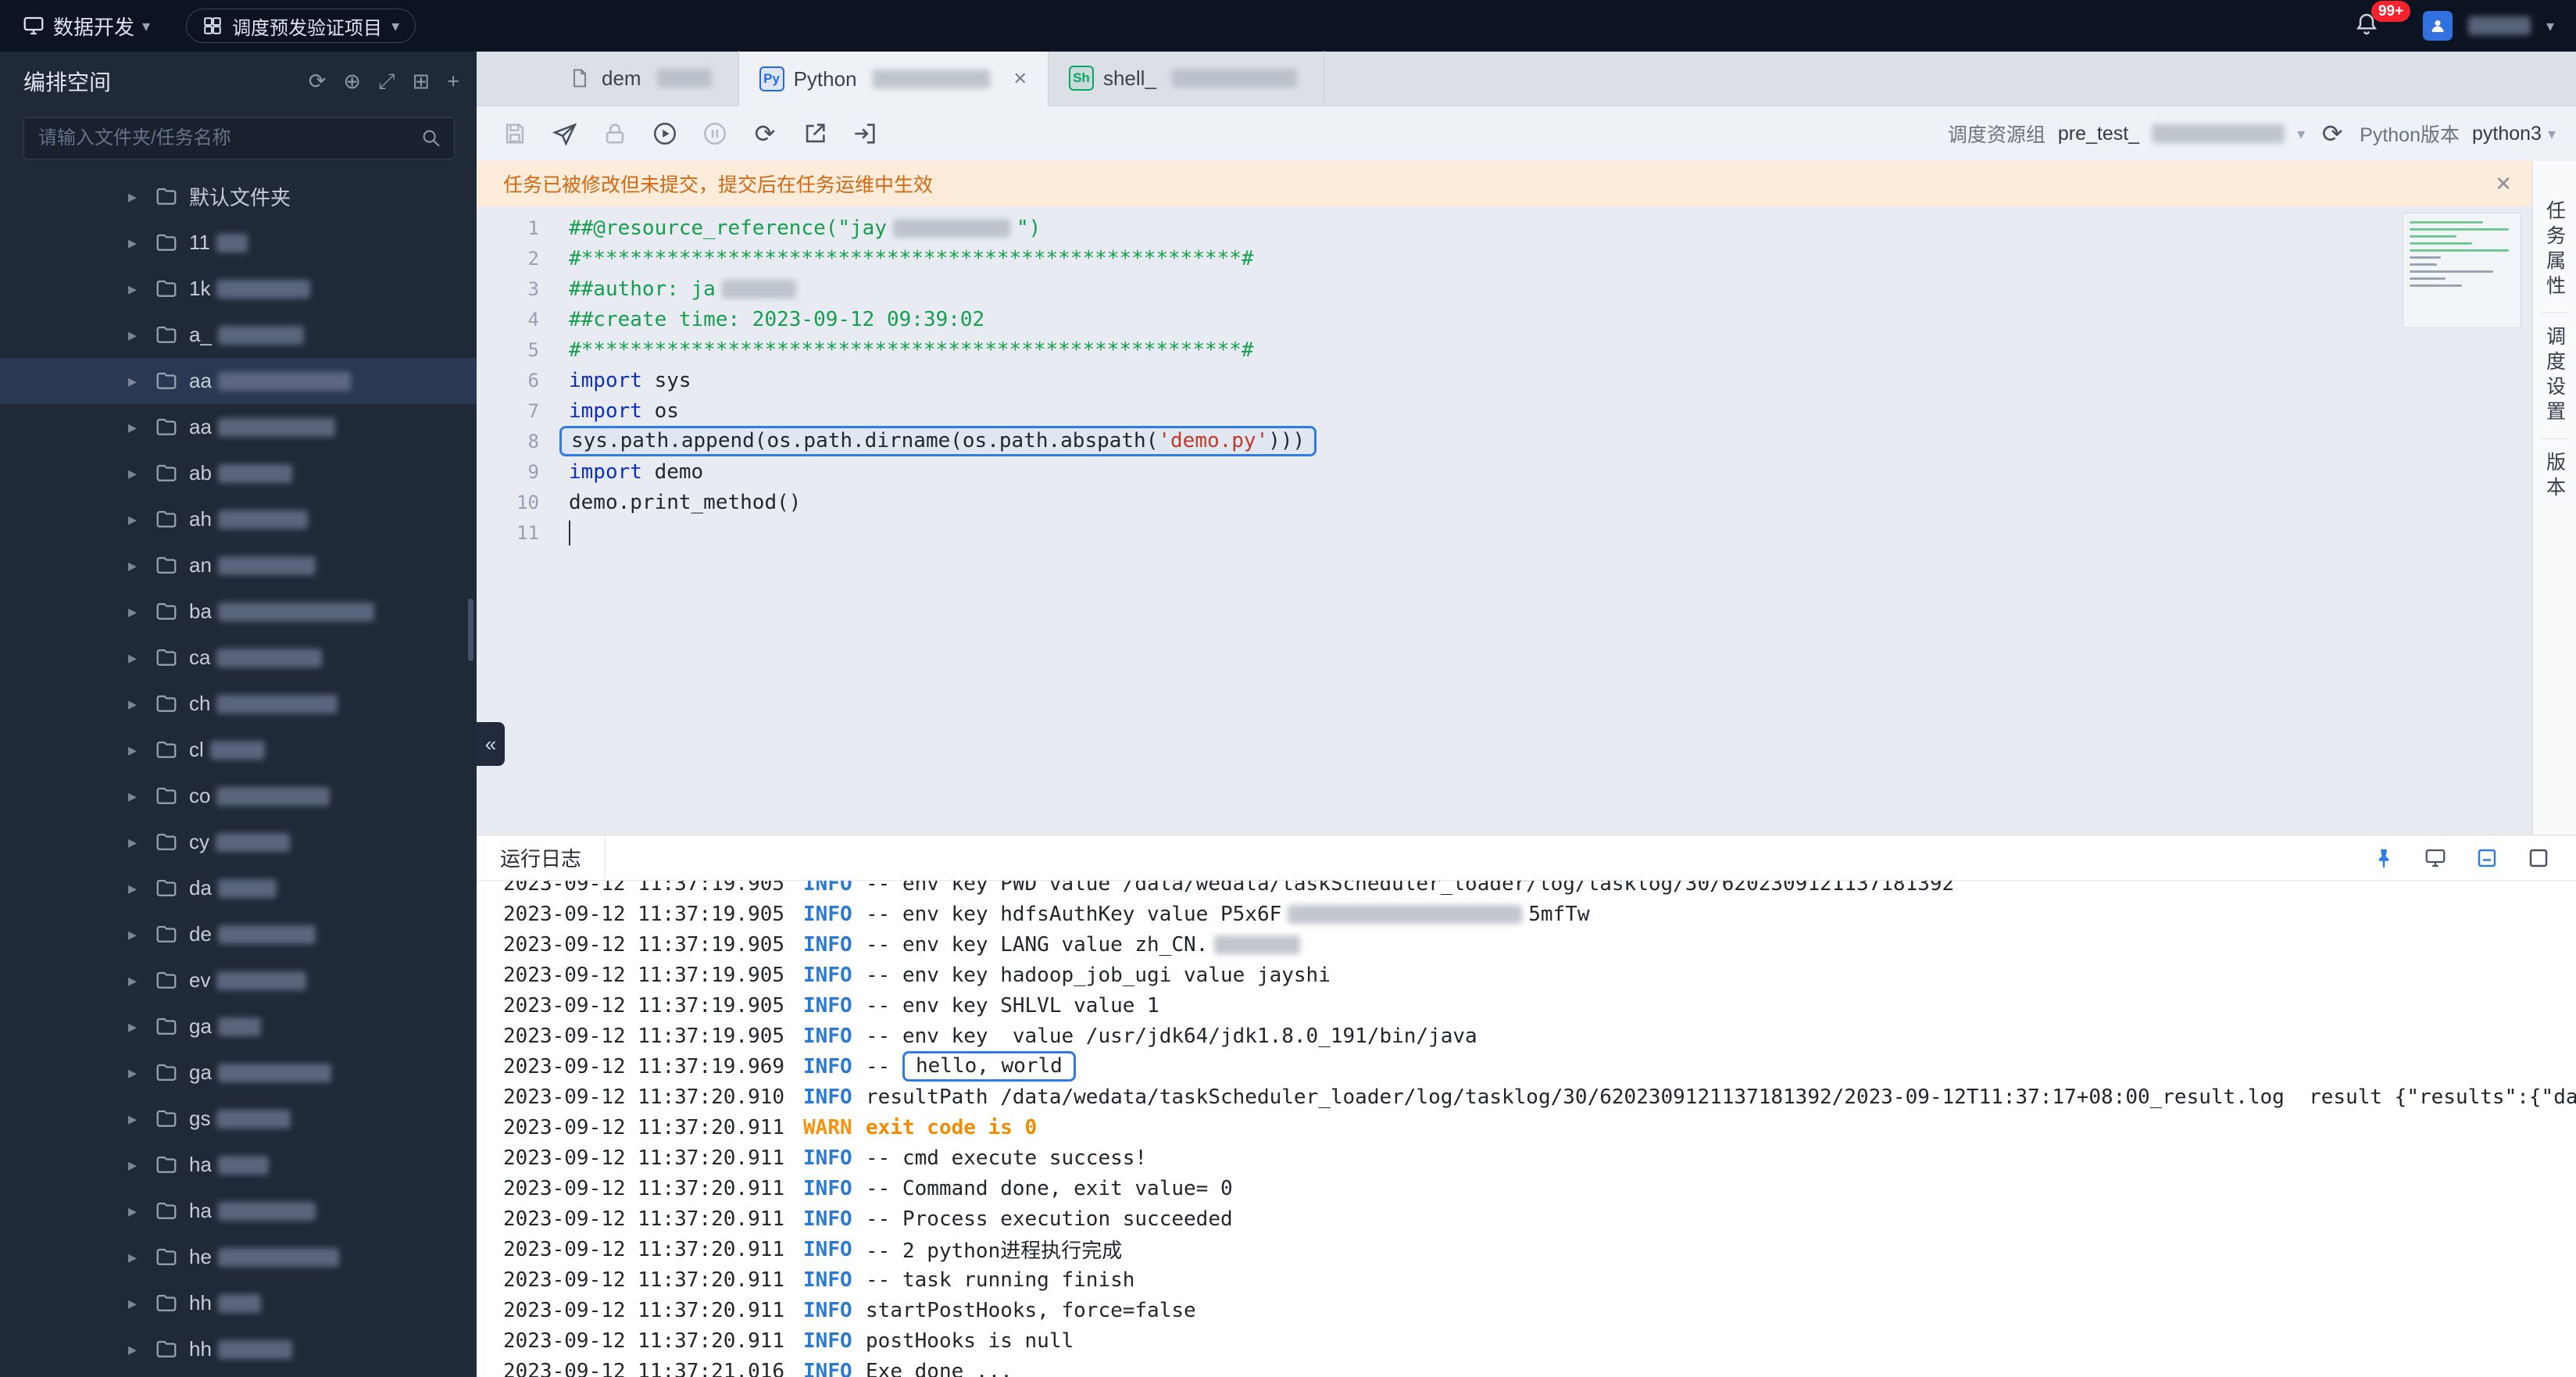 The height and width of the screenshot is (1377, 2576). I want to click on scheduler-group-redacted, so click(2219, 133).